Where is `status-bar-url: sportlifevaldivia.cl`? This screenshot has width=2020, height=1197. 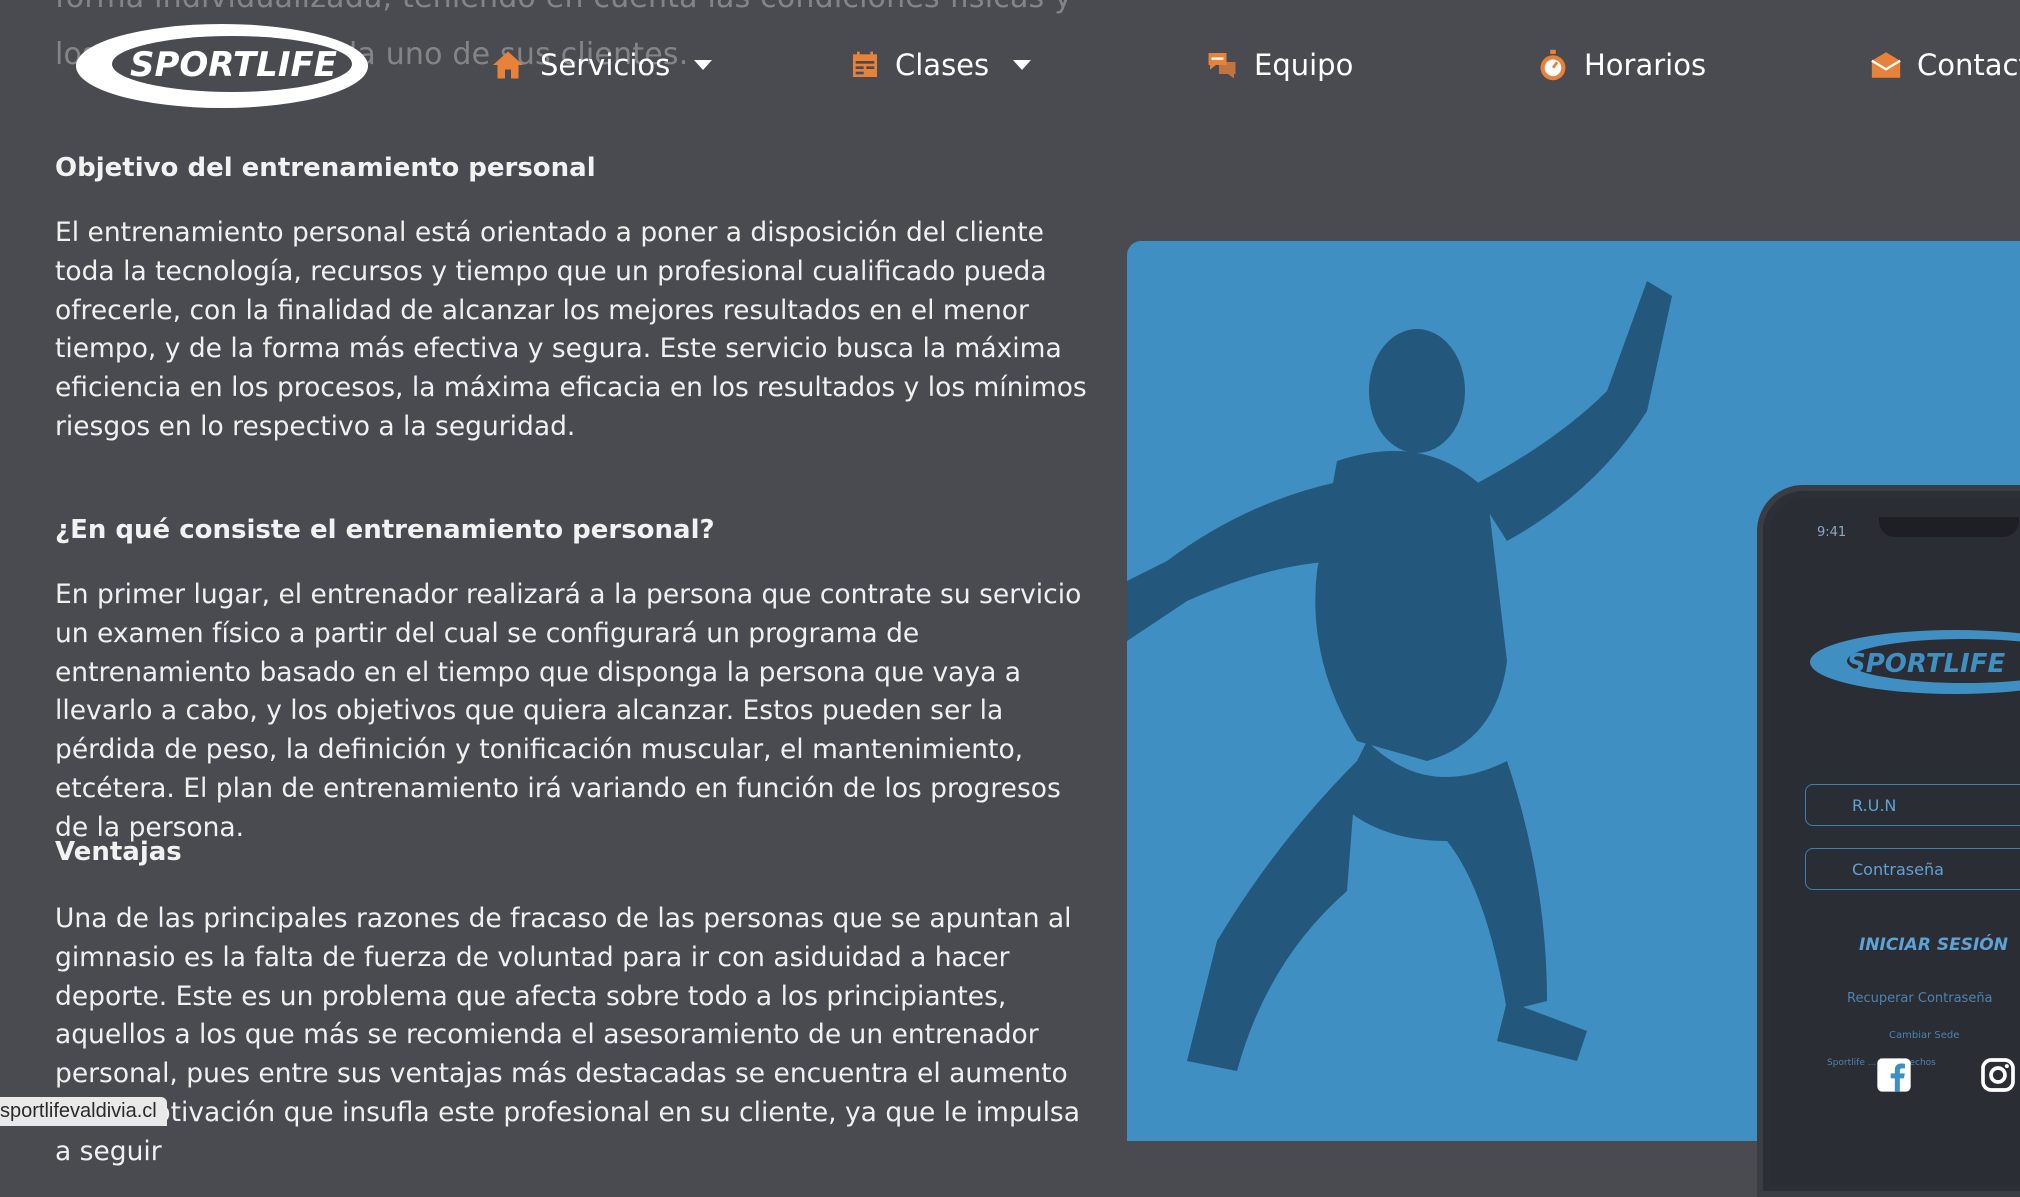
status-bar-url: sportlifevaldivia.cl is located at coordinates (83, 1111).